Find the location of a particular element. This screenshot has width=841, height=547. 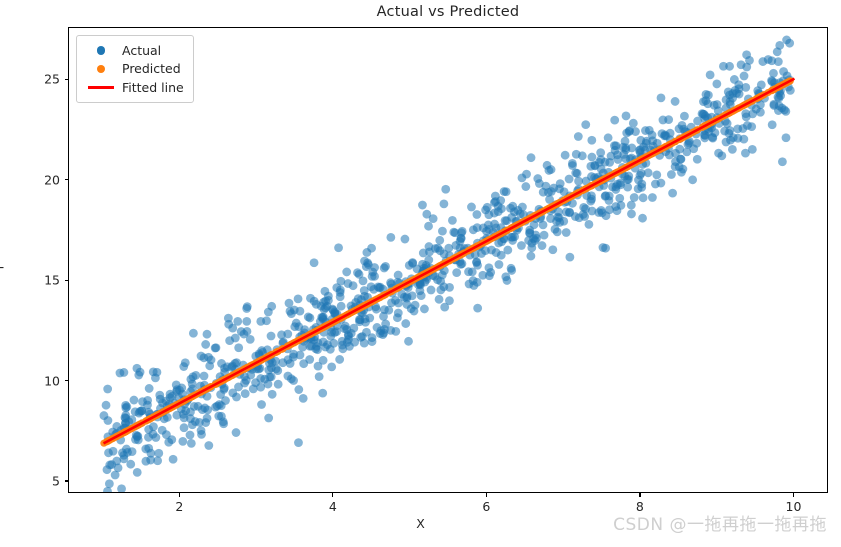

x-tick-label: 2 is located at coordinates (179, 506).